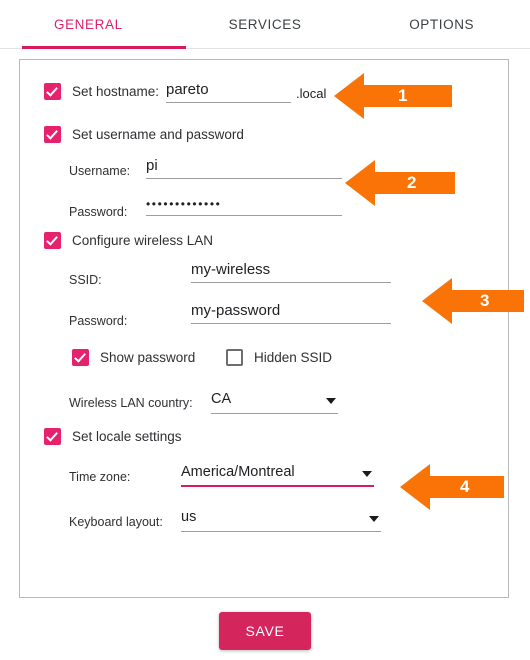  Describe the element at coordinates (148, 357) in the screenshot. I see `show-password-label: Show password` at that location.